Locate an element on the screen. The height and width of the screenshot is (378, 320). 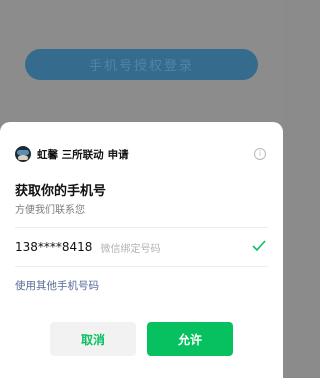
phone-tag: 微信绑定号码 is located at coordinates (130, 249).